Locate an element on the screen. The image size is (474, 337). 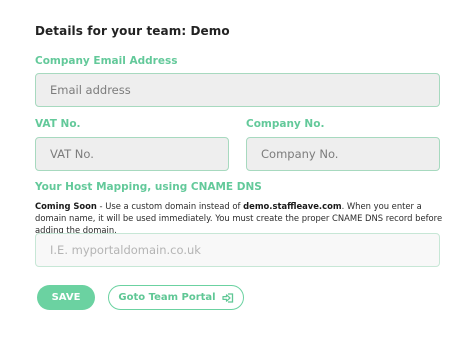
page-title: Details for your team: Demo is located at coordinates (132, 31).